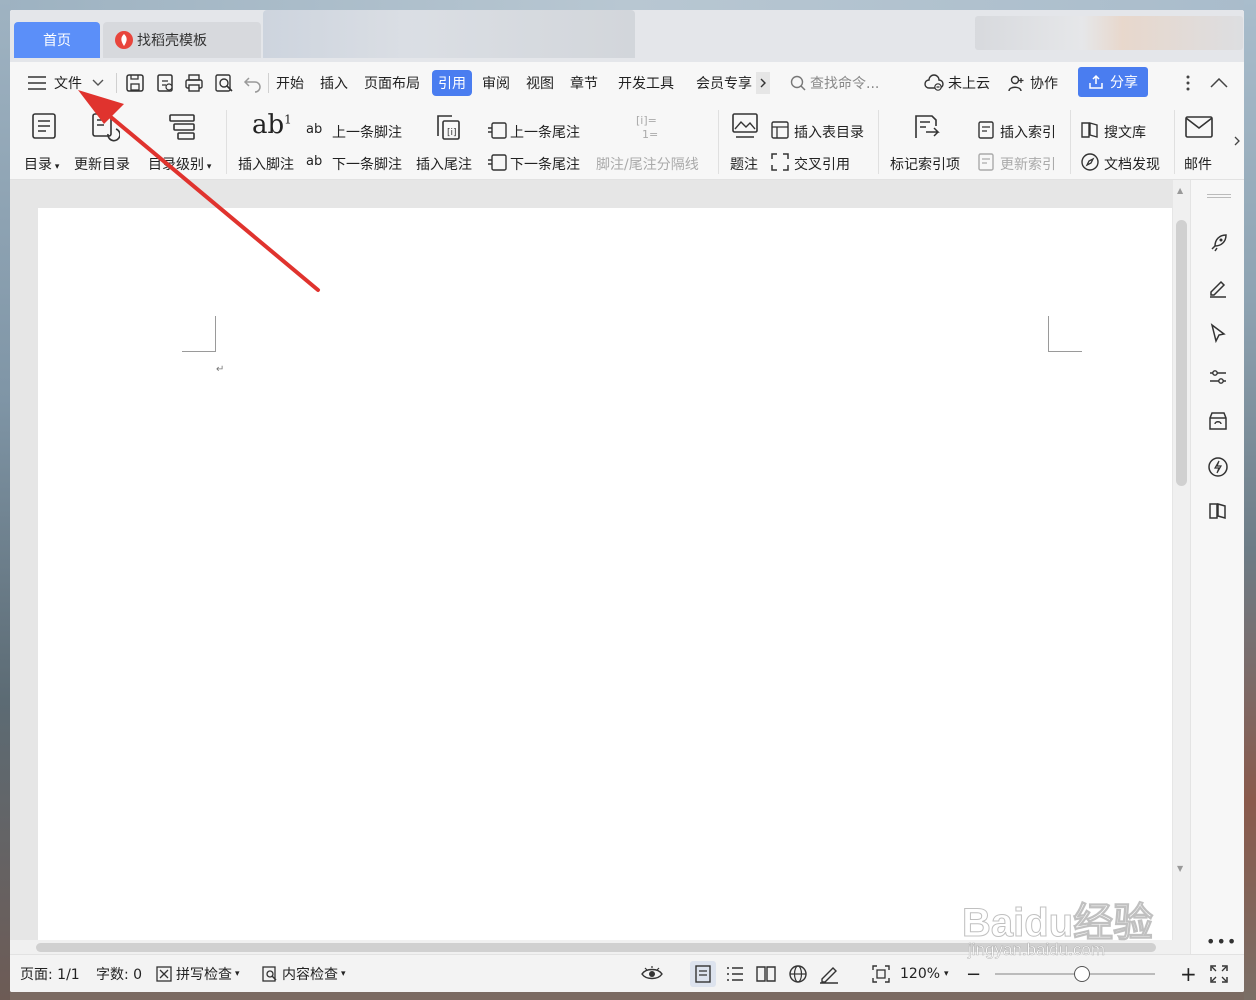 This screenshot has width=1256, height=1000. Describe the element at coordinates (183, 127) in the screenshot. I see `toc-level-icon` at that location.